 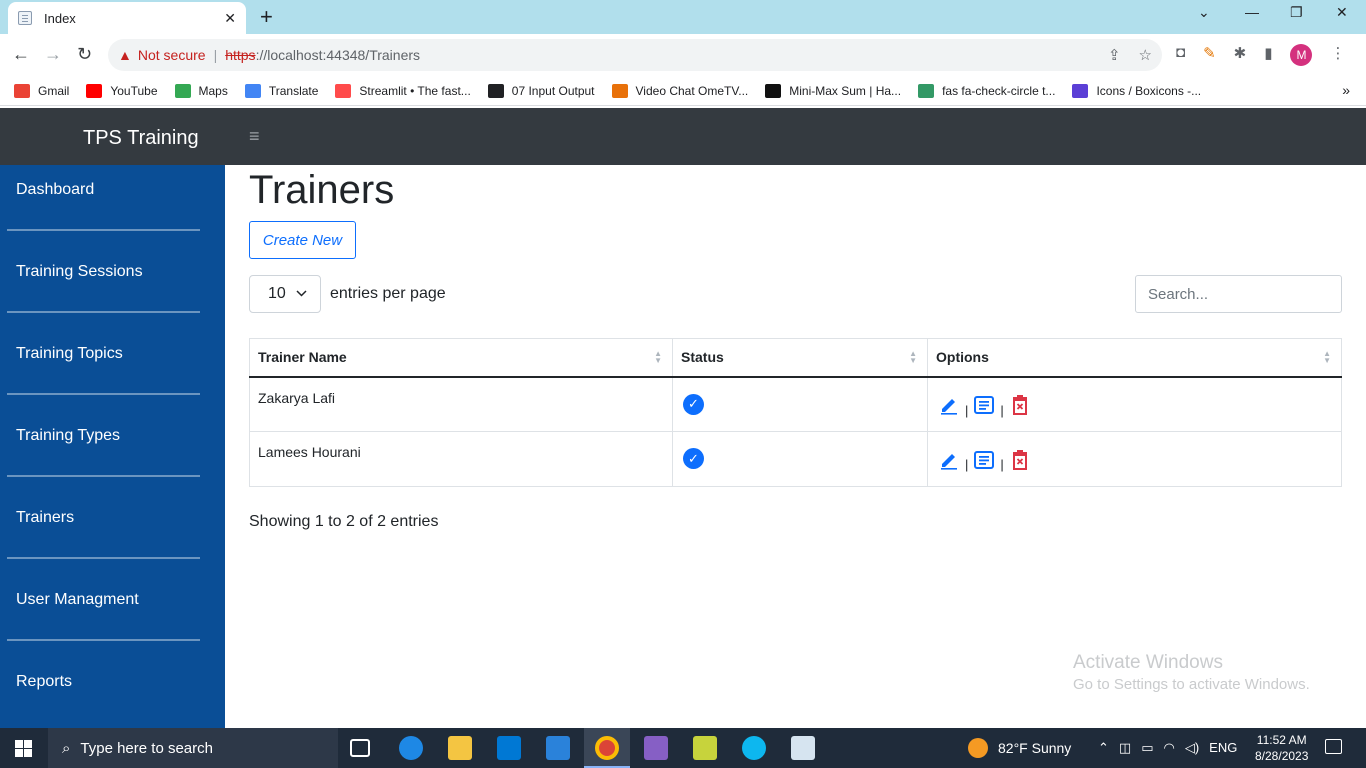 I want to click on create-new-button: Create New, so click(x=302, y=240).